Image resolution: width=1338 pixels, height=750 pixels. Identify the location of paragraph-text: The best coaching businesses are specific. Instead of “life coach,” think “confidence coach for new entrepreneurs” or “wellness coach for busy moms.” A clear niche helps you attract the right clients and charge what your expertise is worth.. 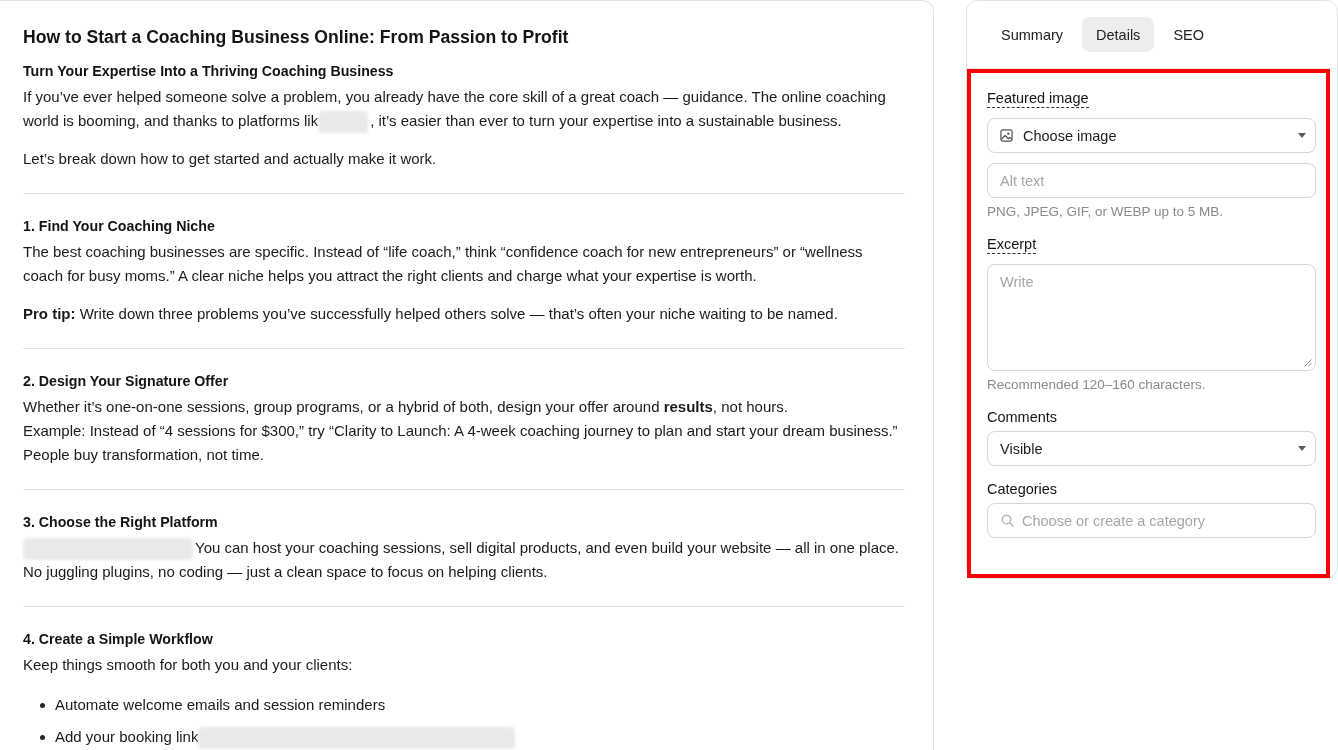
(443, 264).